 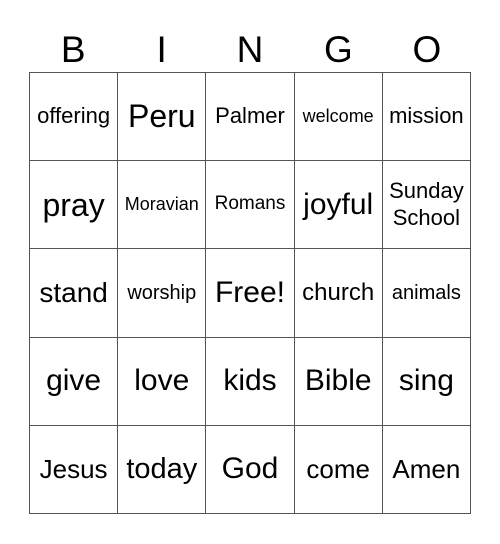 I want to click on bingo-cell: worship, so click(x=162, y=293).